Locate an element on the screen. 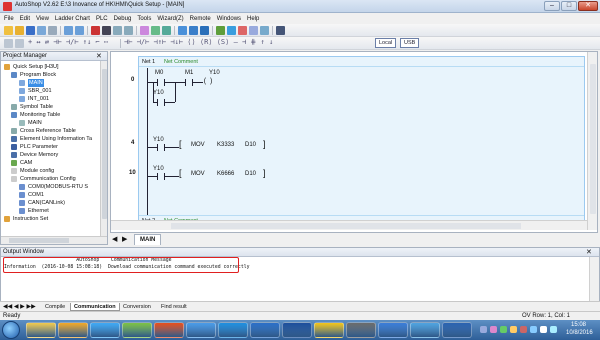 The width and height of the screenshot is (600, 340). line-tools-icons: ⊣⊢ ⊣/⊢ ⊣↑⊢ ⊣↓⊢ ⟨⟩ ⟨R⟩ ⟨S⟩ — ⊣ ⋕ ↑ ↓ is located at coordinates (198, 42).